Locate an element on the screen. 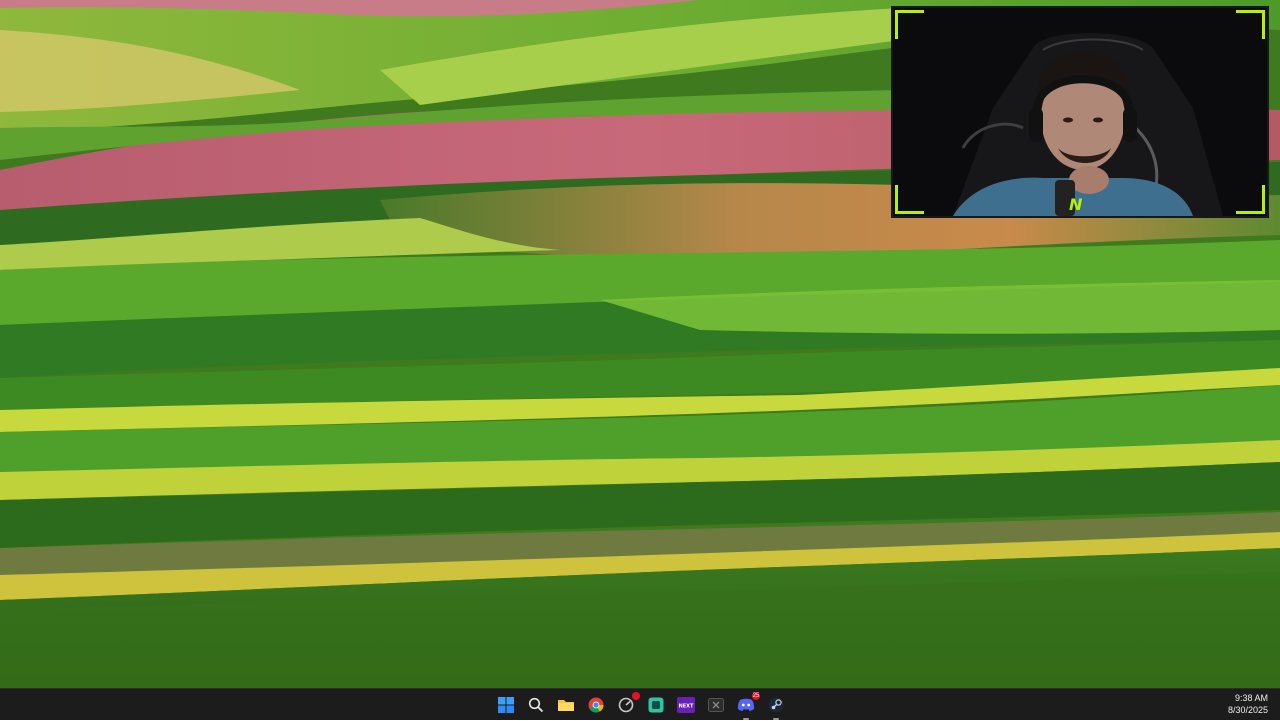  search-icon is located at coordinates (536, 705).